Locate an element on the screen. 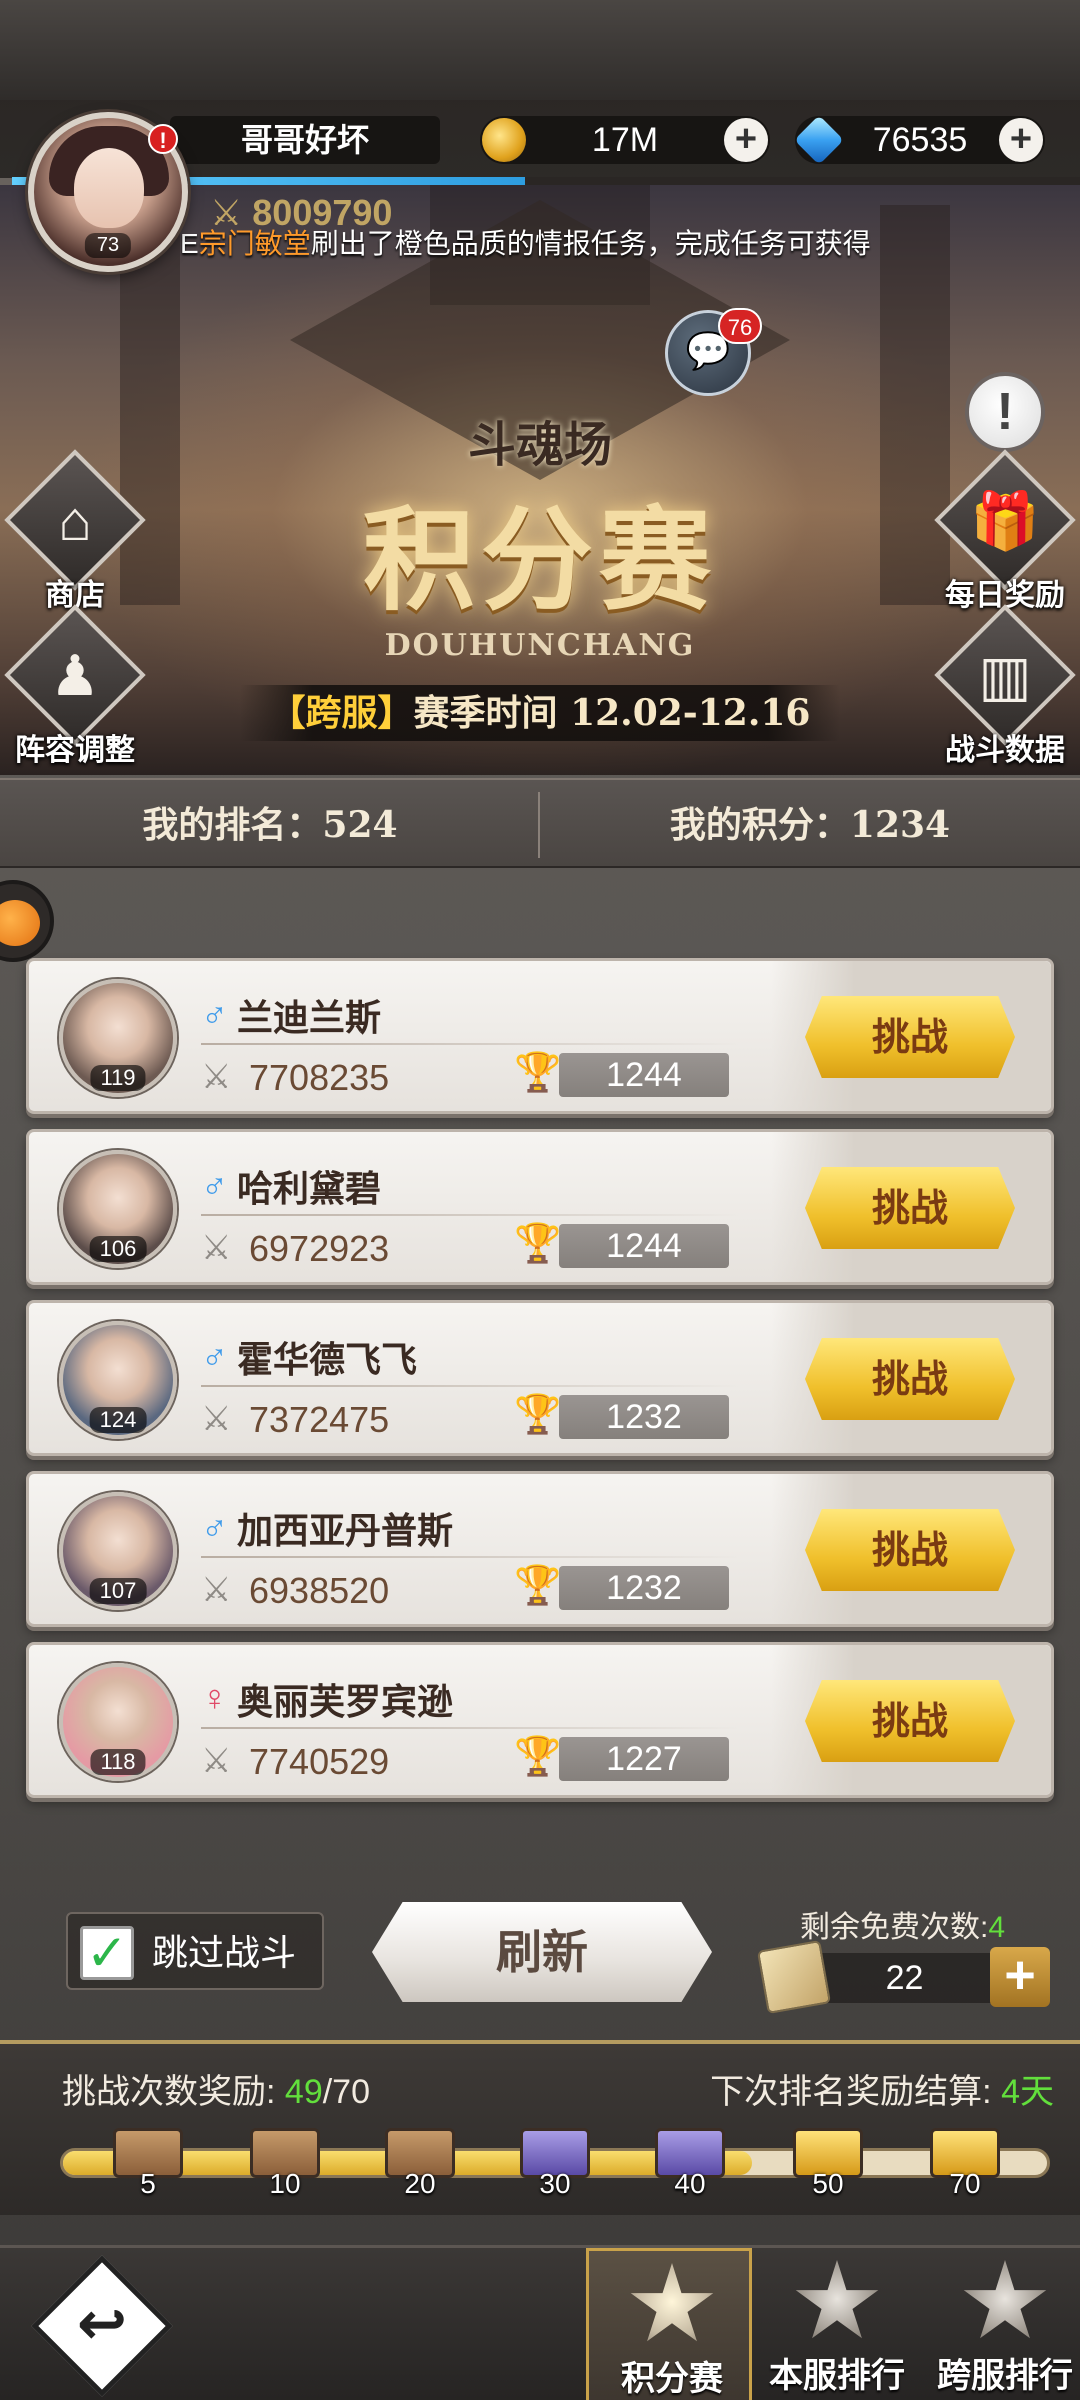  opponent-power: 6972923 is located at coordinates (319, 1248).